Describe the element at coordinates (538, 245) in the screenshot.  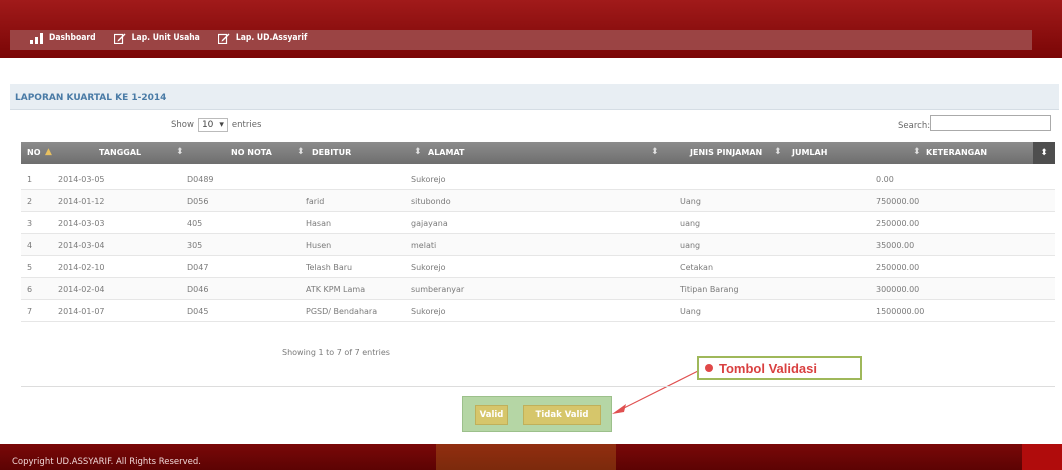
I see `table-row: 4 2014-03-04 305 Husen melati uang 35000.00` at that location.